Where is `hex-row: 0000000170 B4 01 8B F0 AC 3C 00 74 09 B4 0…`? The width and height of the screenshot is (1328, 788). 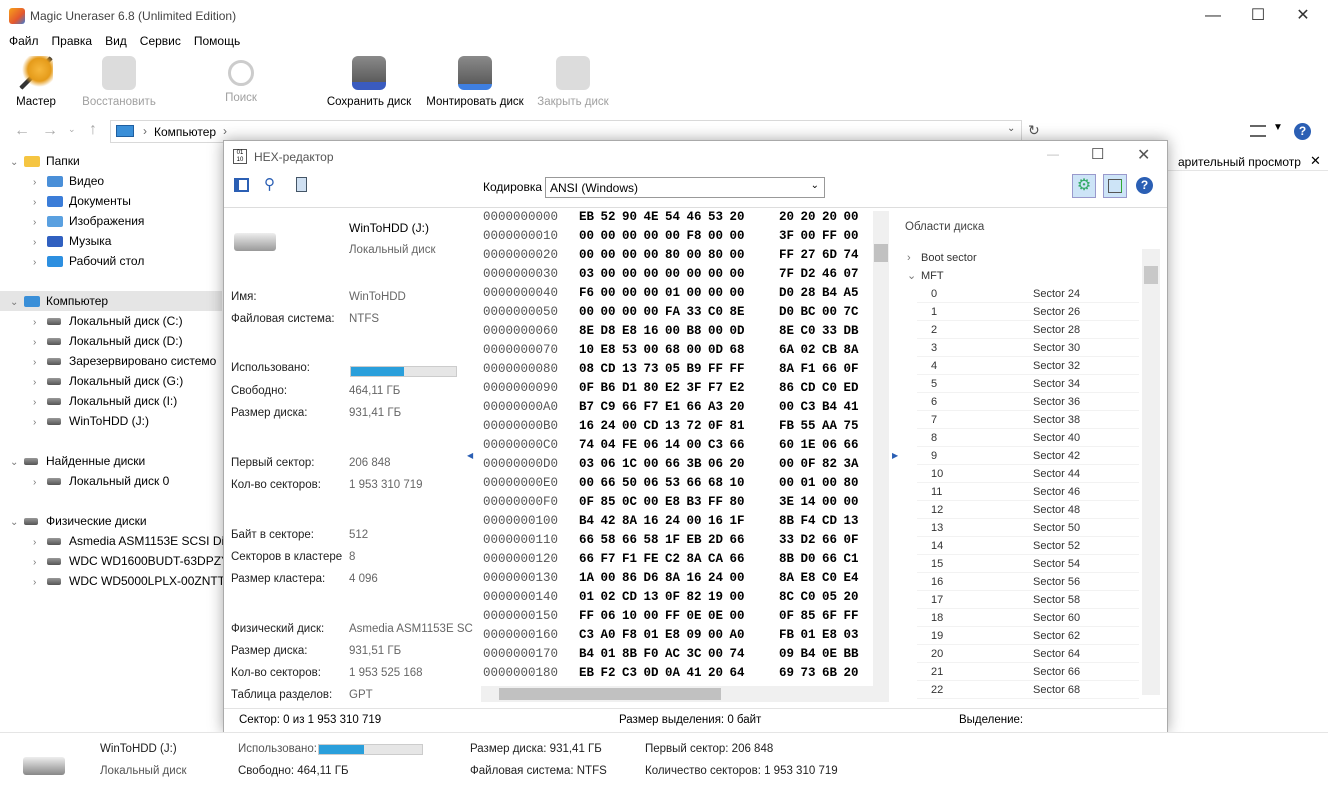
hex-row: 0000000170 B4 01 8B F0 AC 3C 00 74 09 B4 0… is located at coordinates (676, 654).